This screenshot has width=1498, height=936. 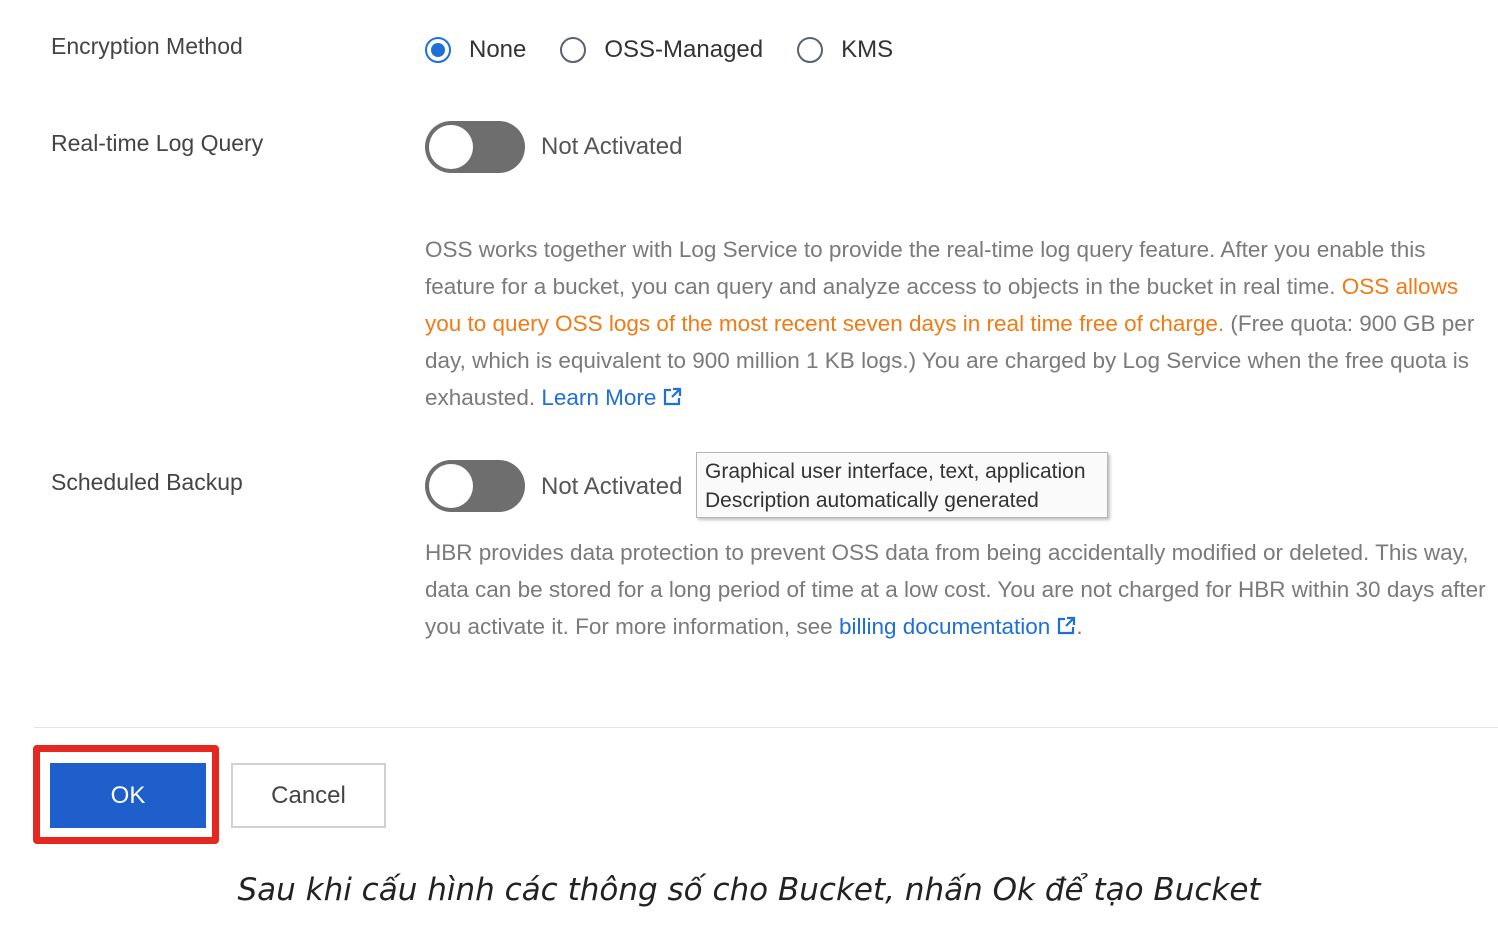 I want to click on scheduled-backup-label: Scheduled Backup, so click(x=147, y=482).